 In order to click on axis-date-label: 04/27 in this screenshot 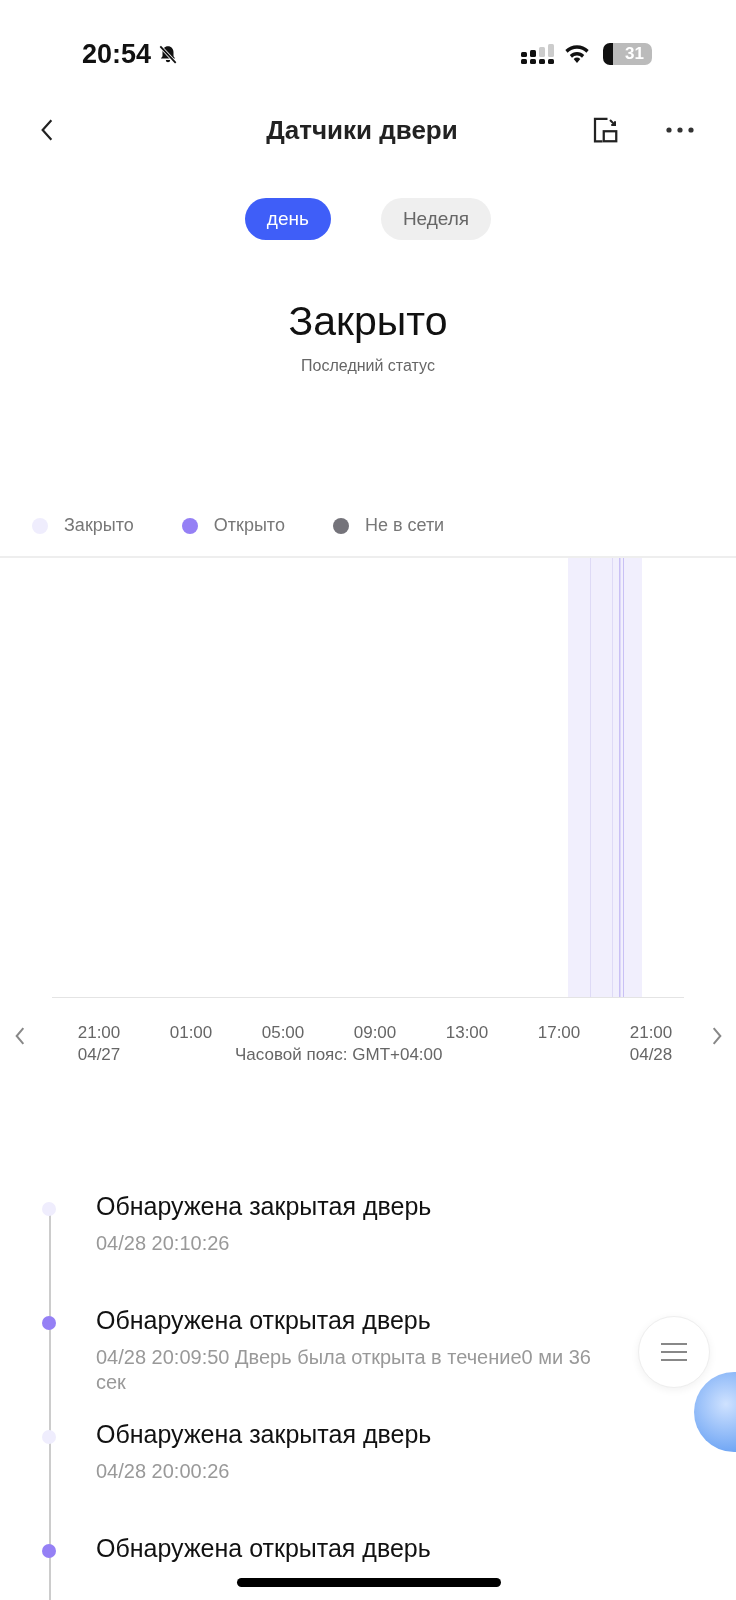, I will do `click(99, 1055)`.